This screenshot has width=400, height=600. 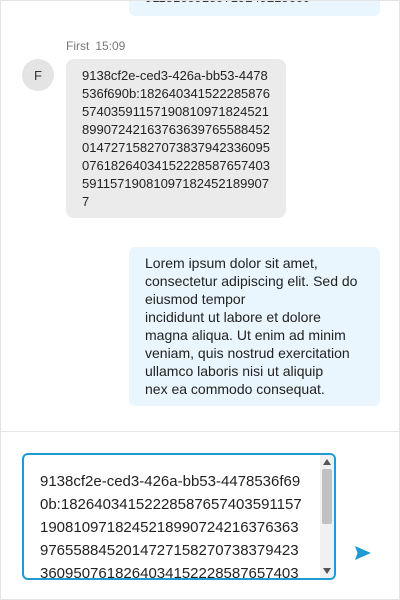 I want to click on triangle-down-icon, so click(x=327, y=571).